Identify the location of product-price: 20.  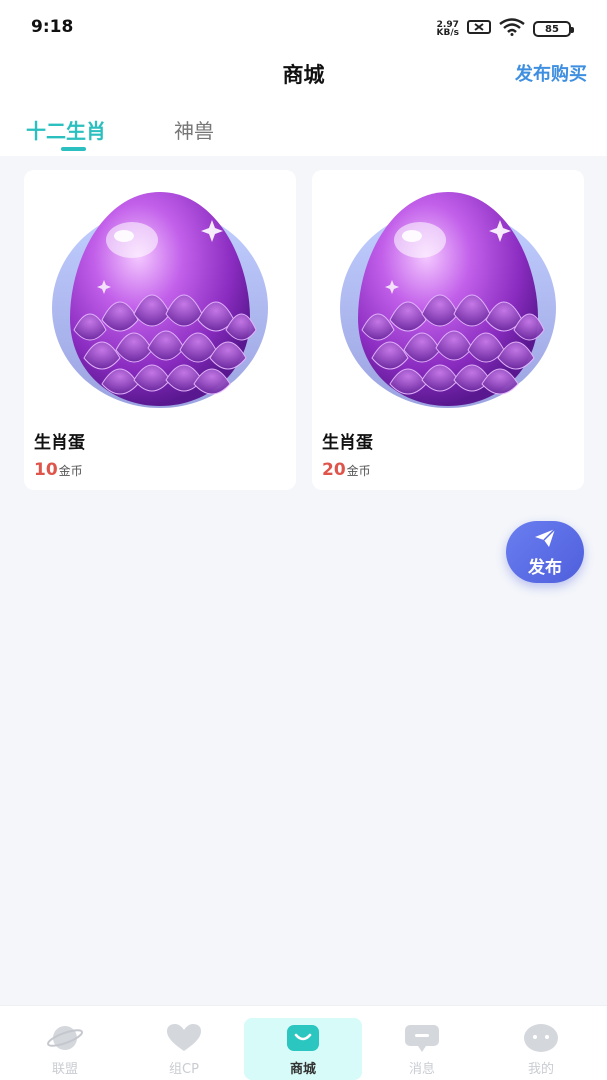
(334, 470).